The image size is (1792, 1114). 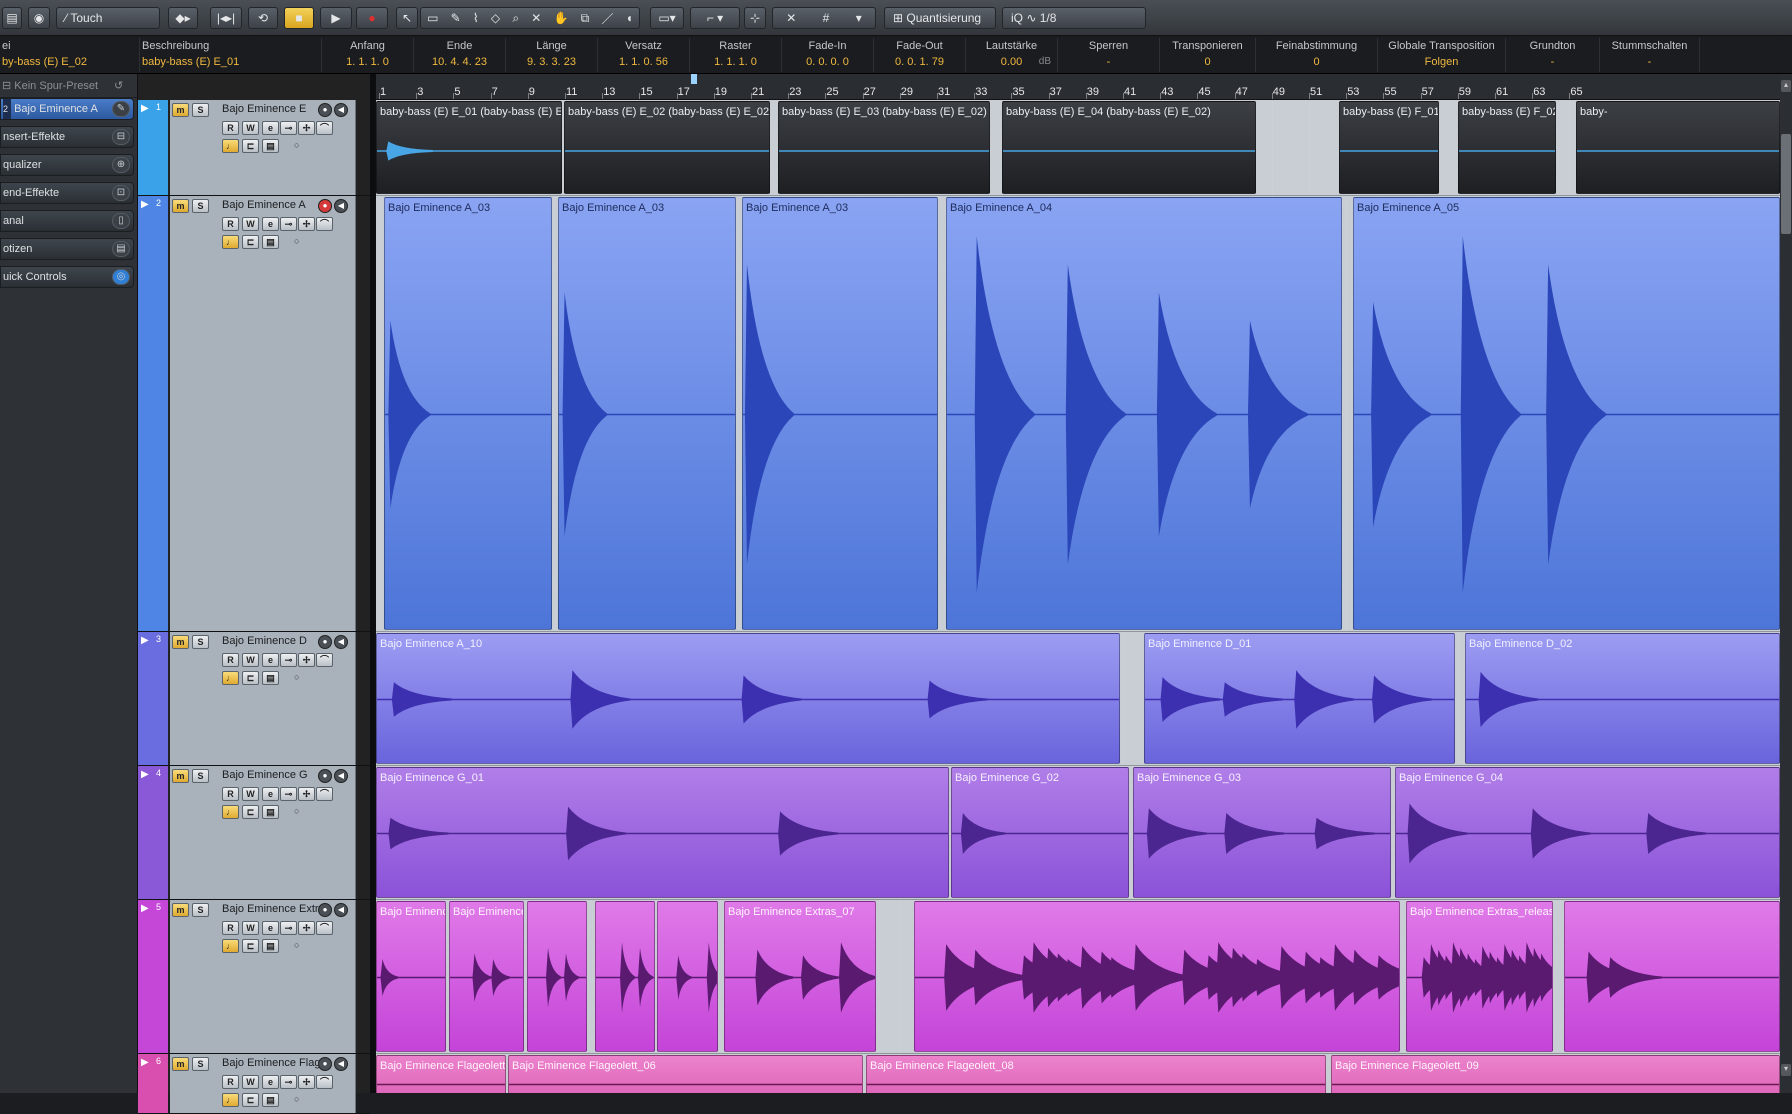 I want to click on quantize-select: ⊞ Quantisierung, so click(x=940, y=18).